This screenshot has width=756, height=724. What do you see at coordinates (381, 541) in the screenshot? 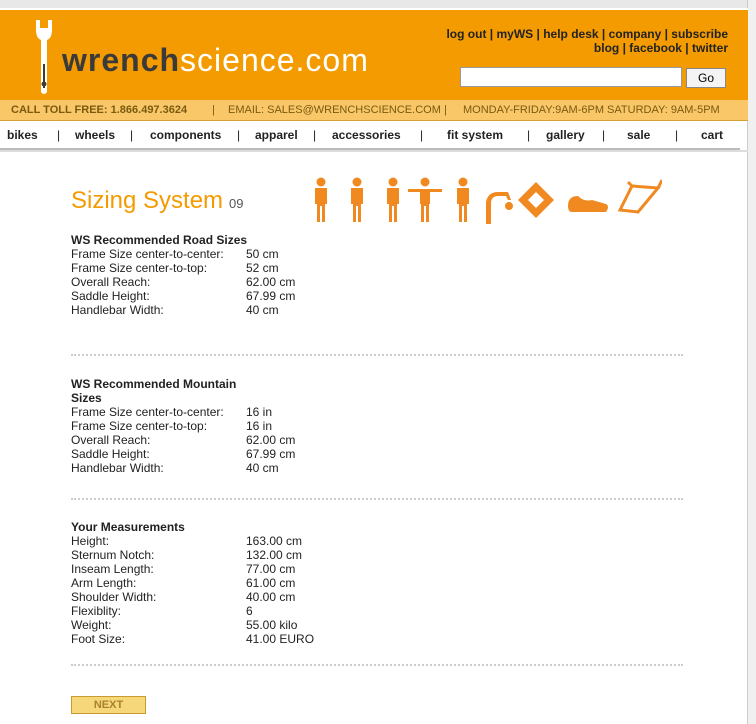
I see `table-row: Height: 163.00 cm` at bounding box center [381, 541].